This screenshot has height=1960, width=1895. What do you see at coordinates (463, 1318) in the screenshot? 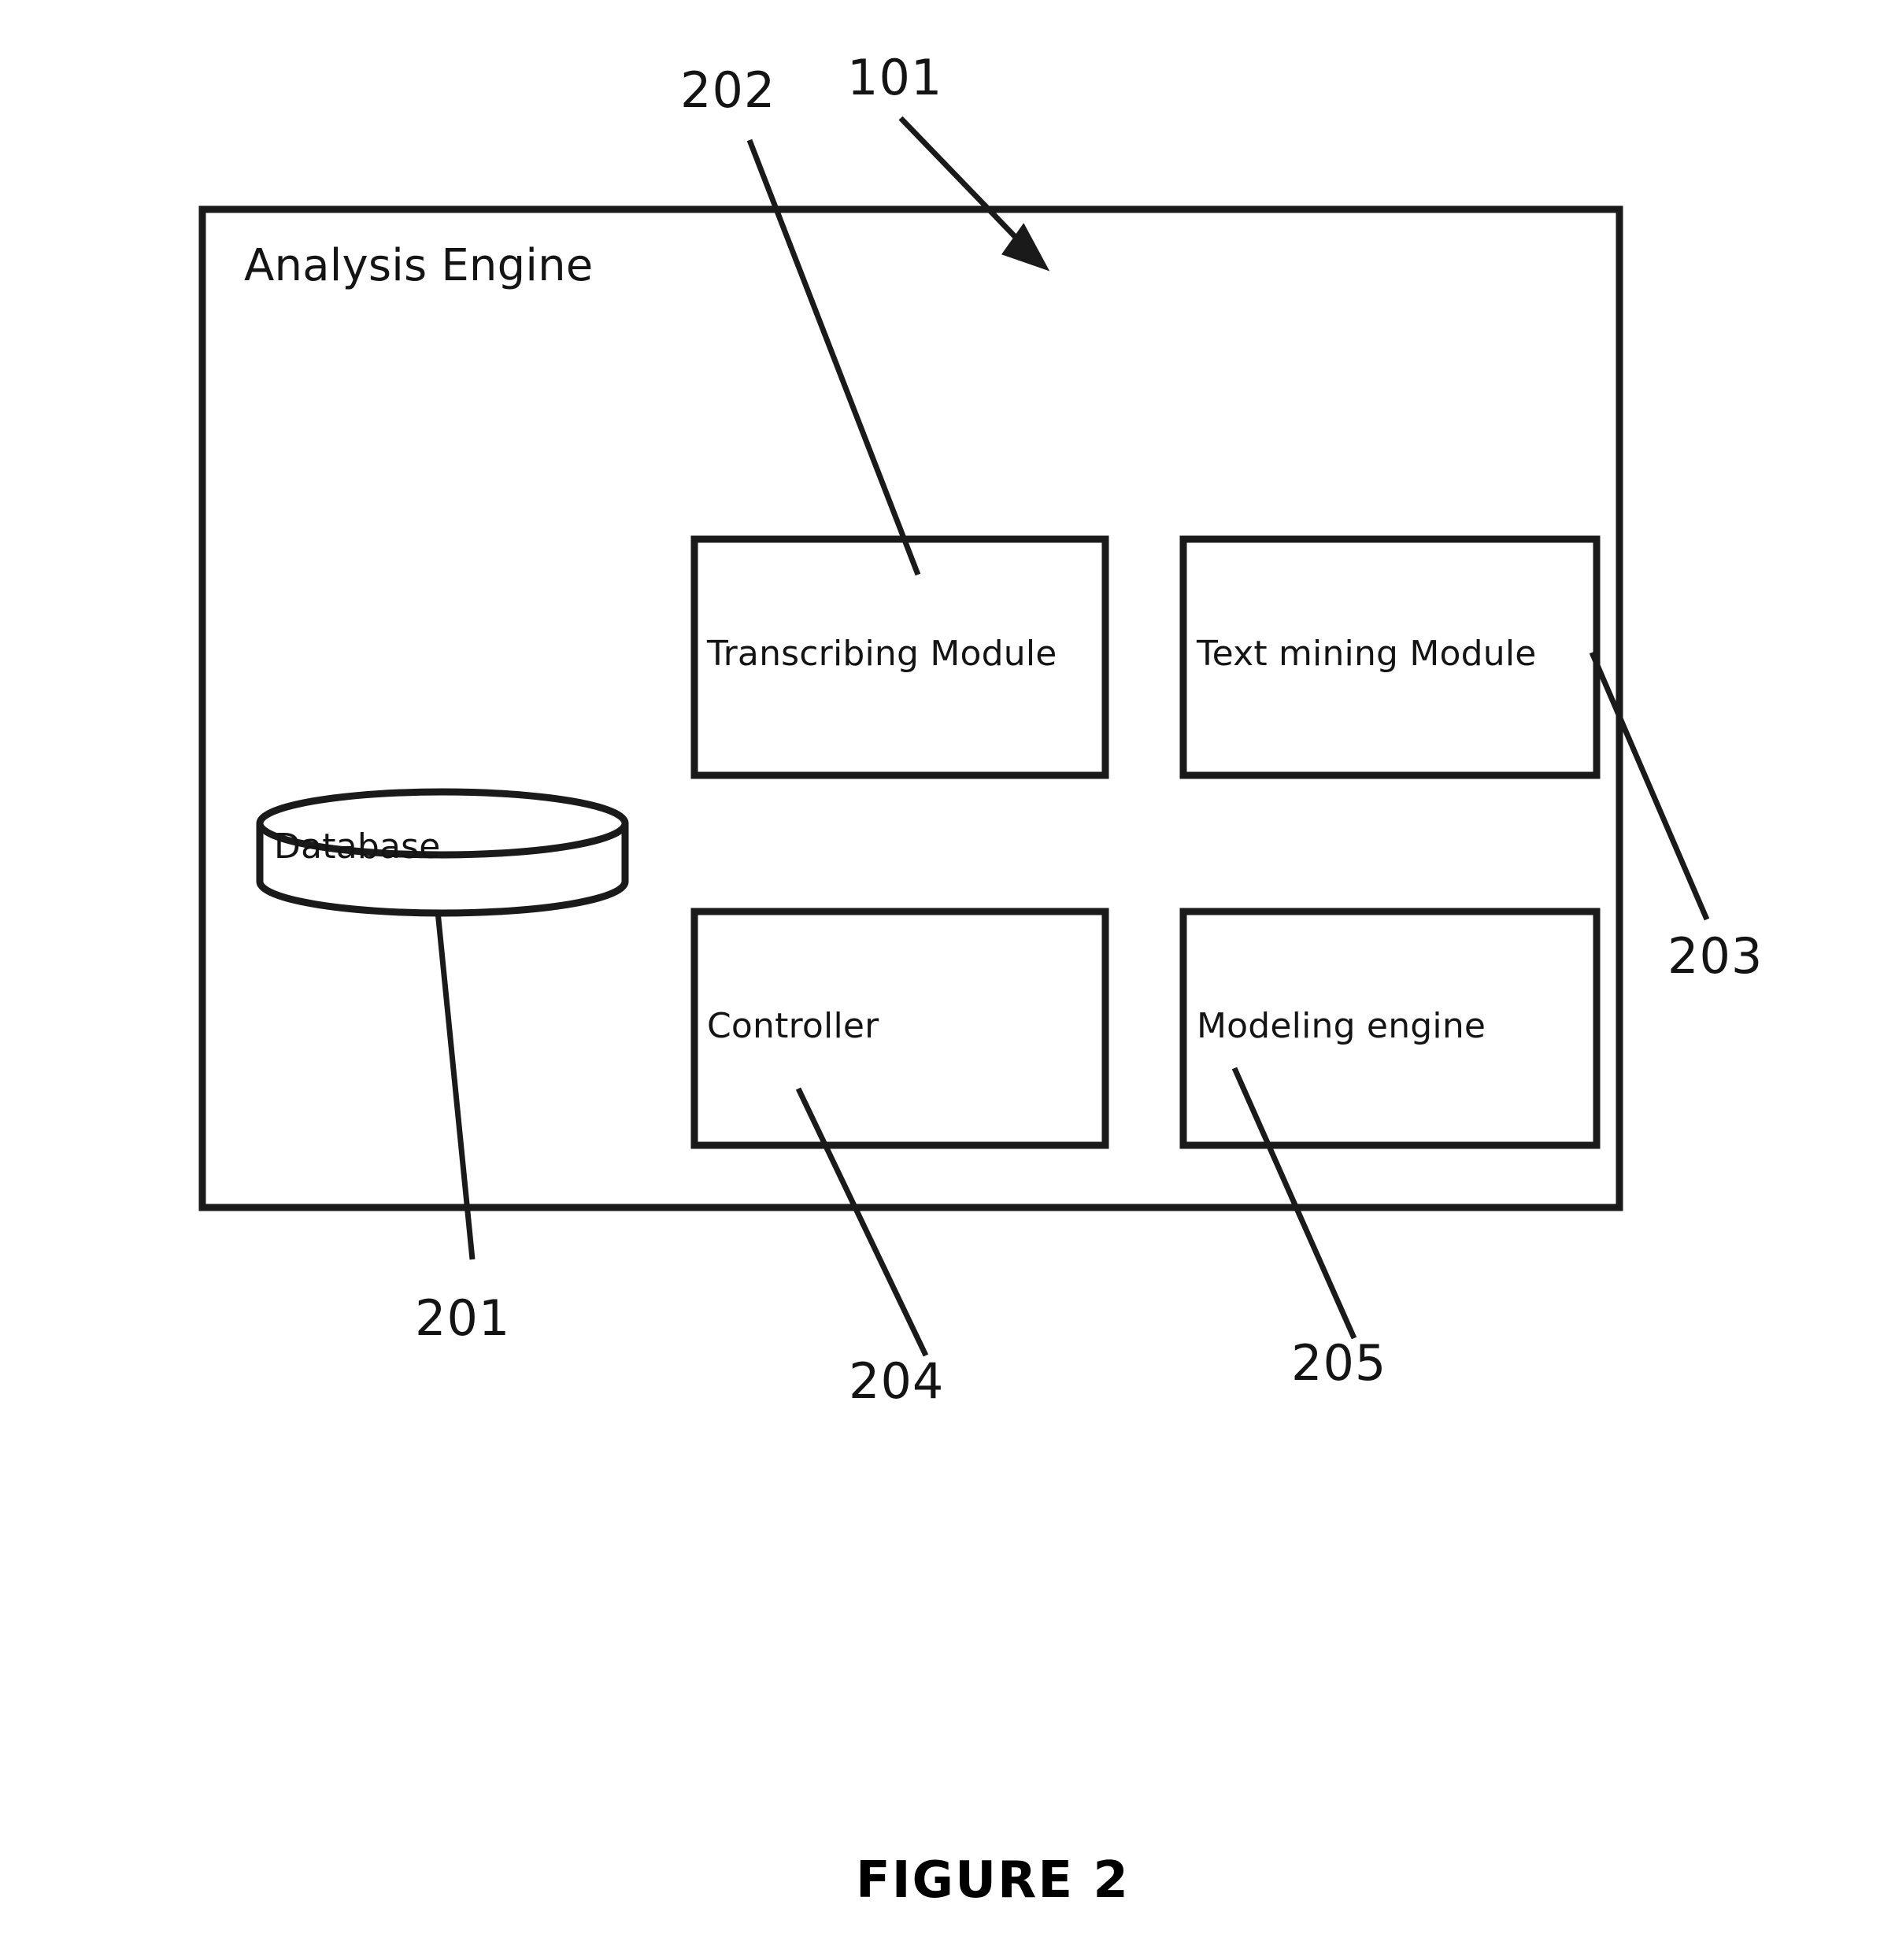
I see `reference-numeral-201: 201` at bounding box center [463, 1318].